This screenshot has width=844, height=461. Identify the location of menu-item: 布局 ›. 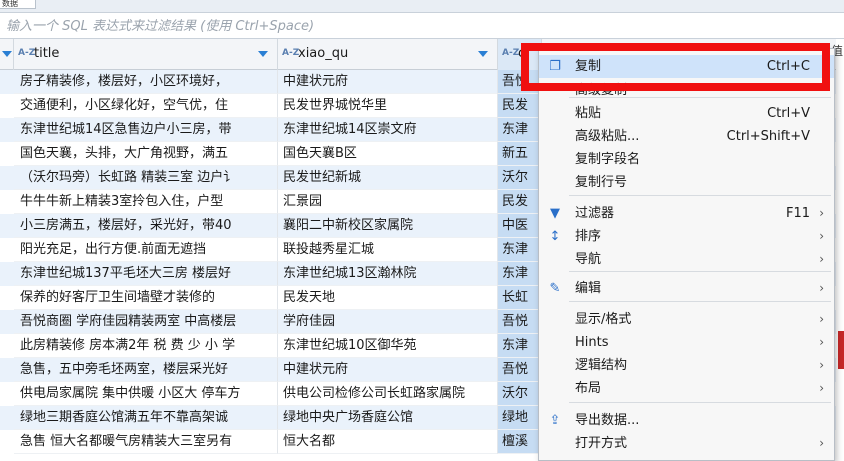
(686, 388).